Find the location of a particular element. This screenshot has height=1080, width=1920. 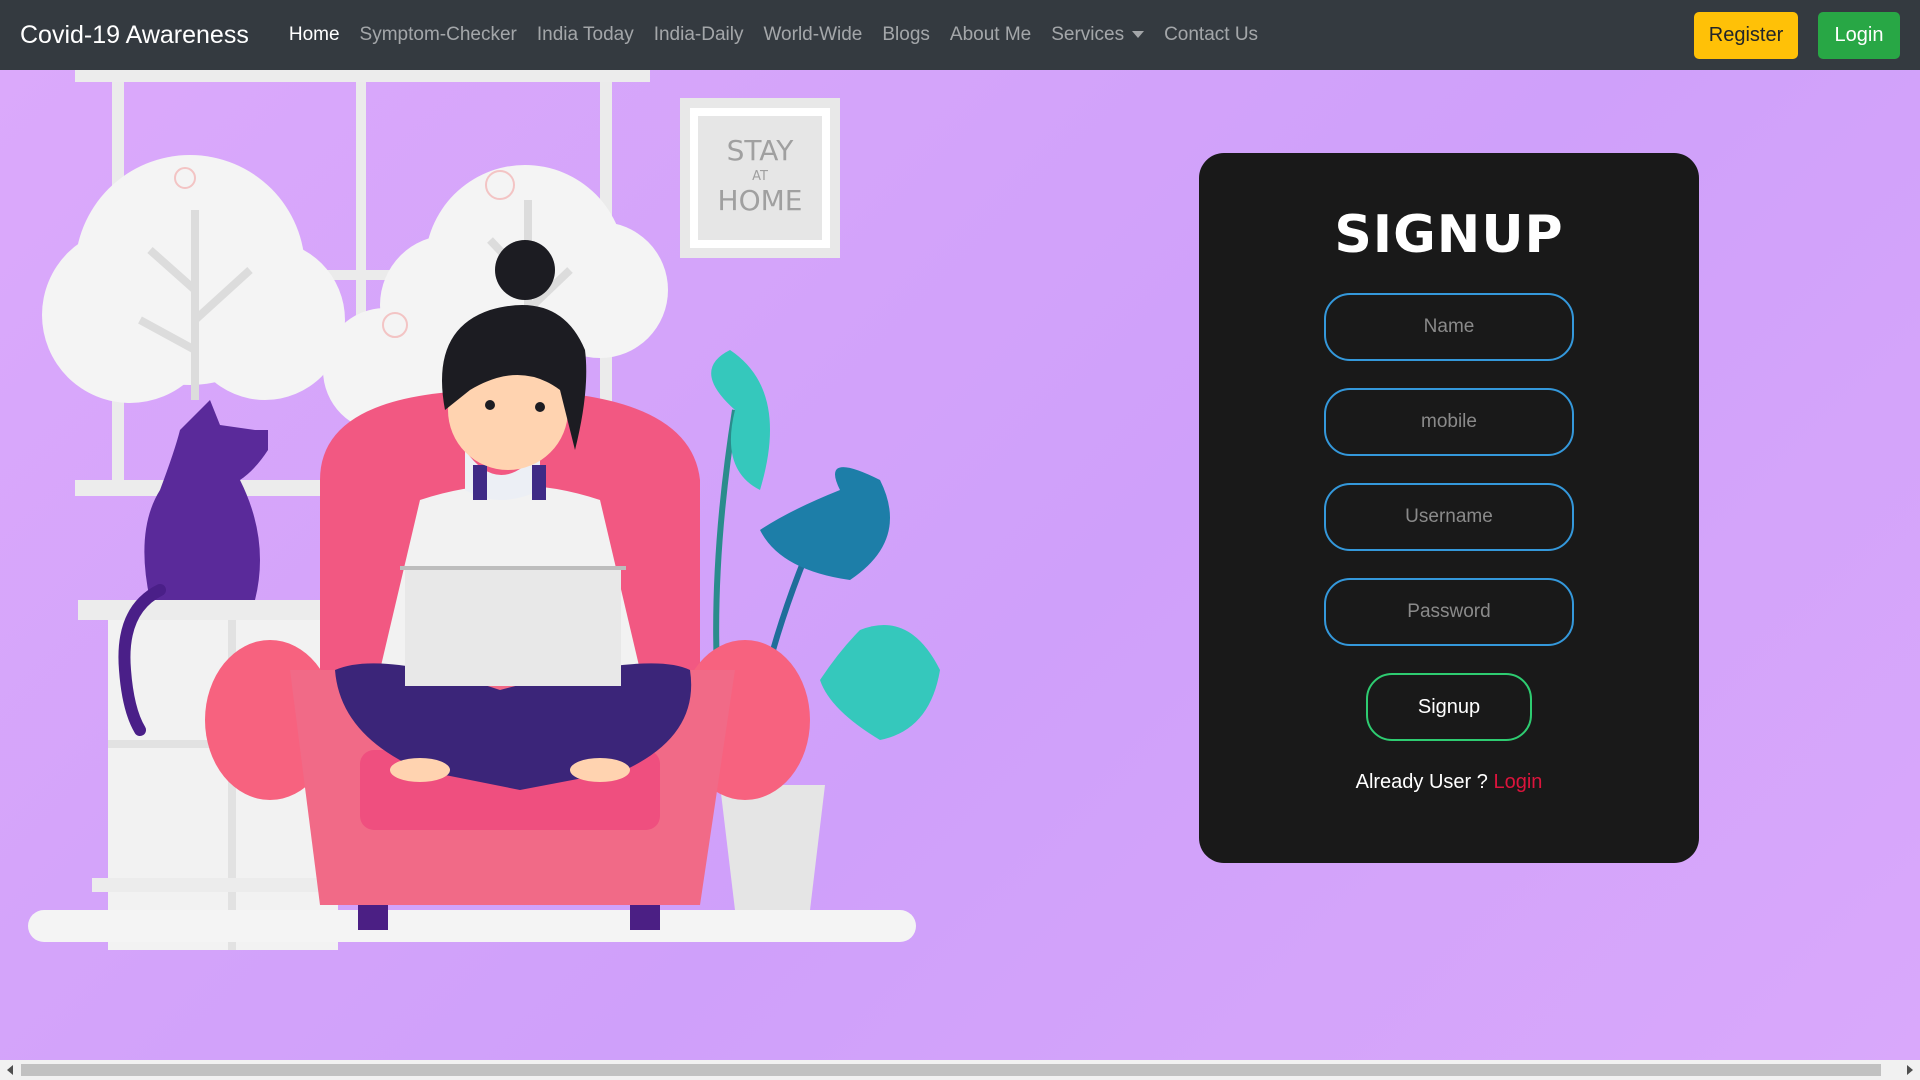

nav-about-me: About Me is located at coordinates (990, 35).